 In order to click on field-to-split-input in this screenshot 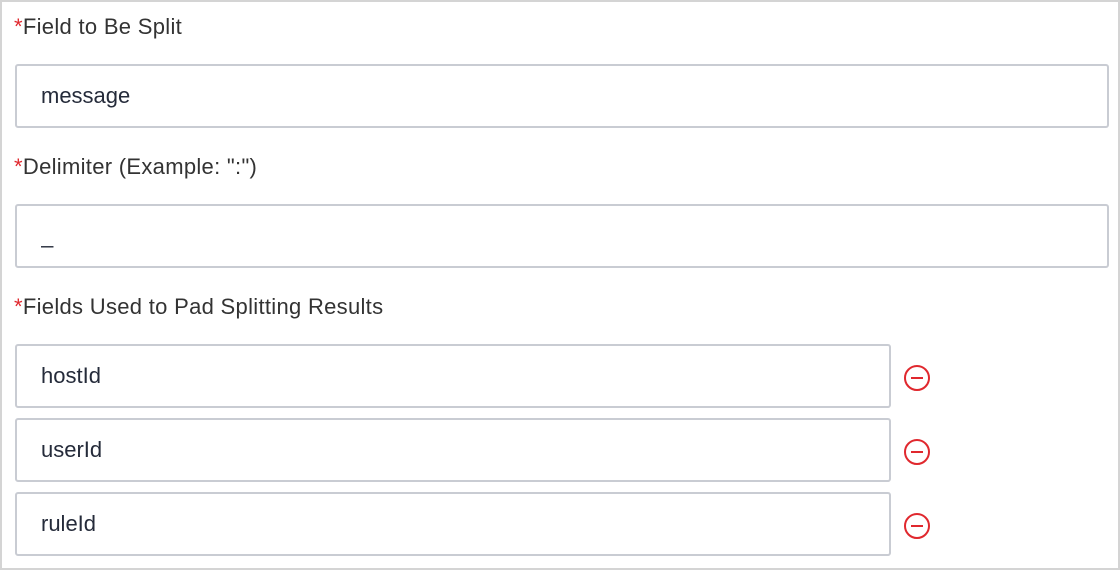, I will do `click(562, 96)`.